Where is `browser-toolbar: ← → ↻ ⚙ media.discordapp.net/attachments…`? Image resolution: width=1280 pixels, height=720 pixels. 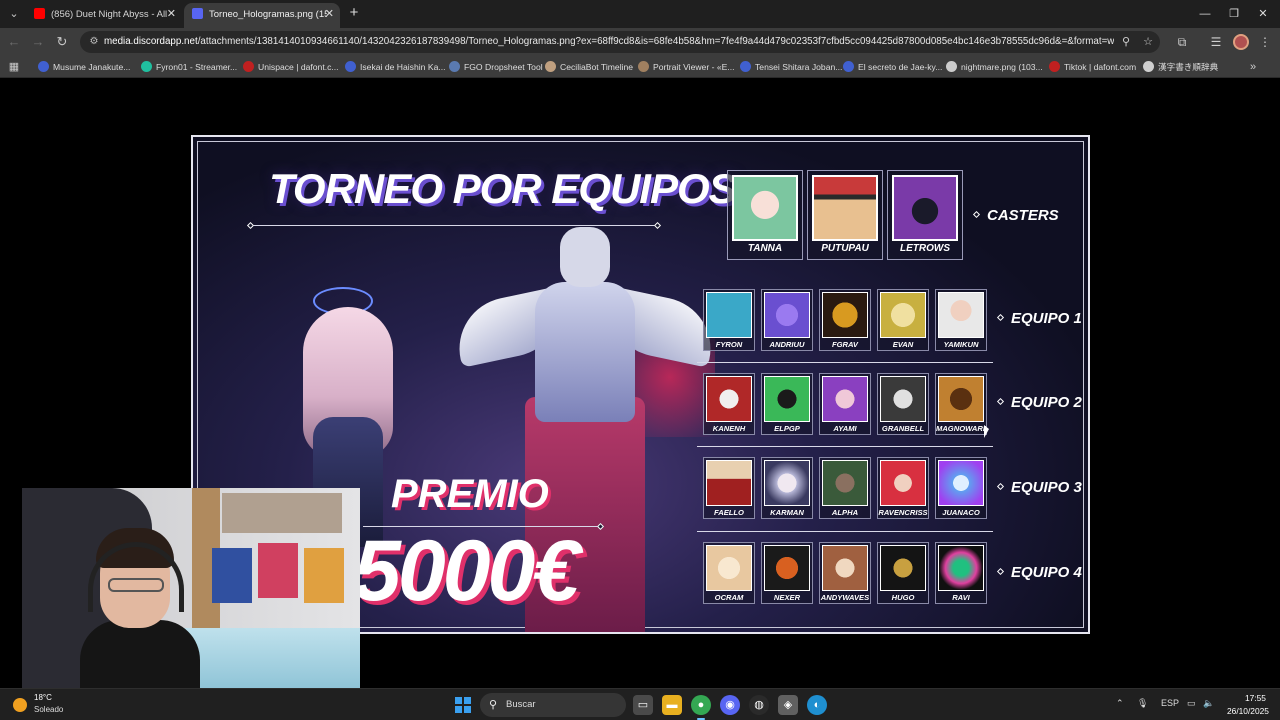 browser-toolbar: ← → ↻ ⚙ media.discordapp.net/attachments… is located at coordinates (640, 42).